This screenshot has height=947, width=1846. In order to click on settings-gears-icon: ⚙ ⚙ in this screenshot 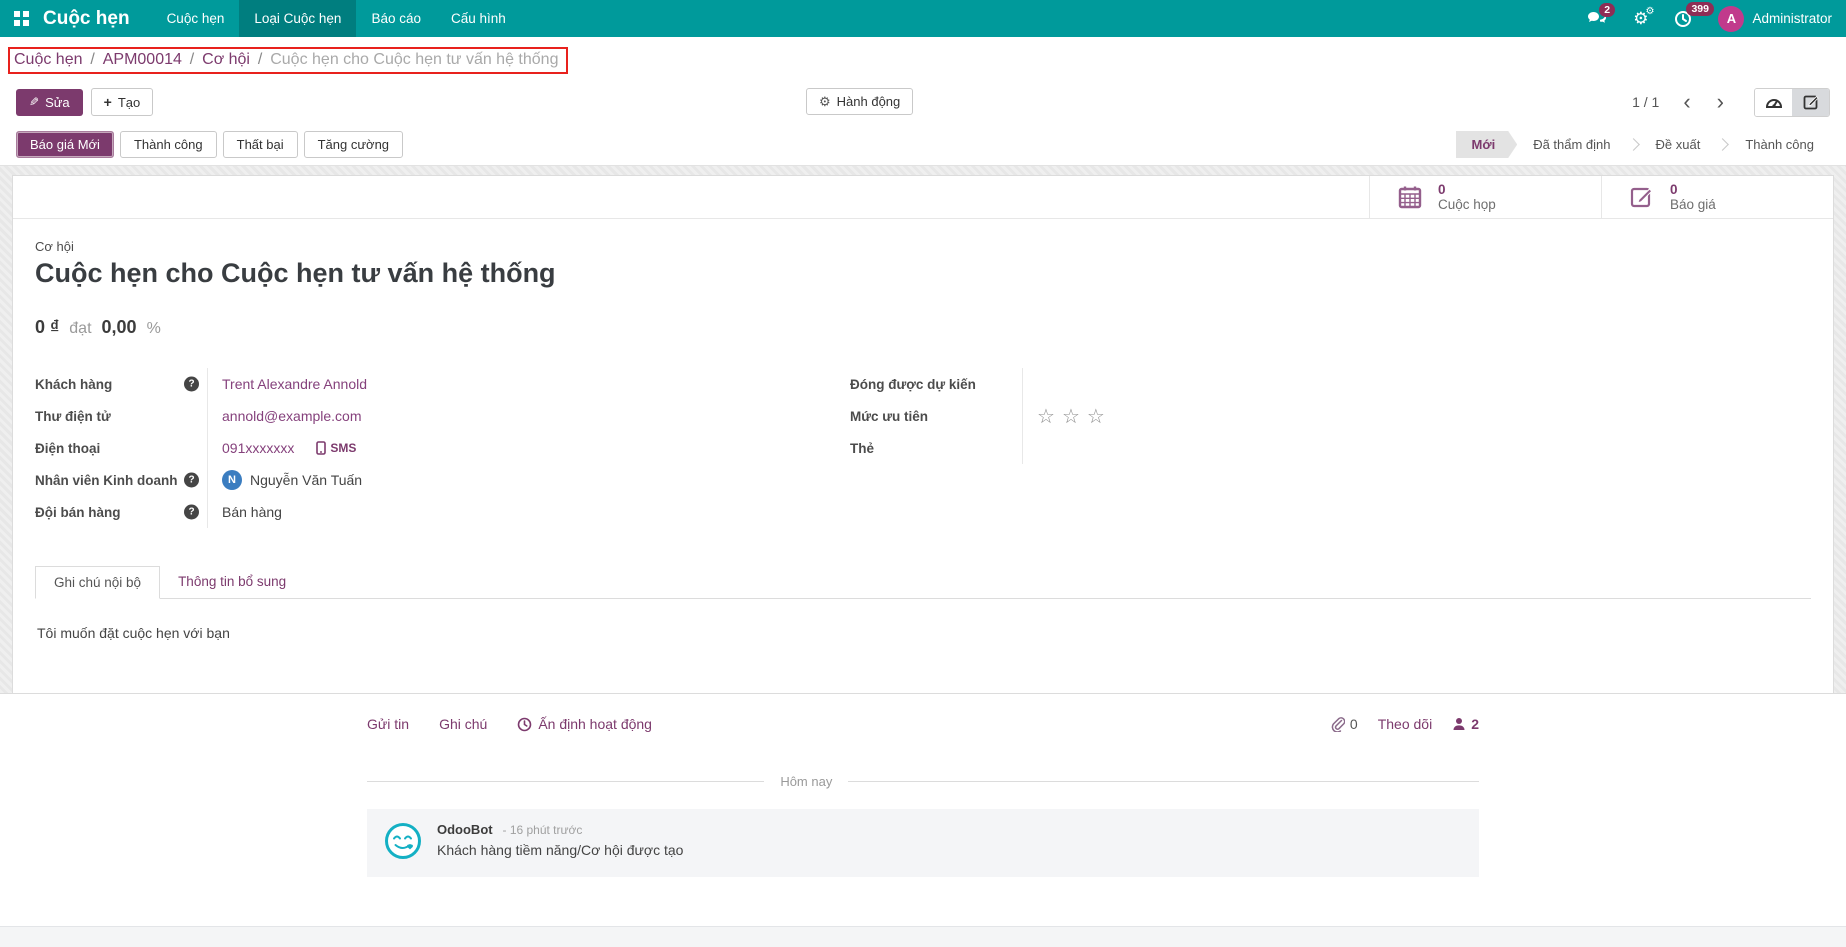, I will do `click(1643, 17)`.